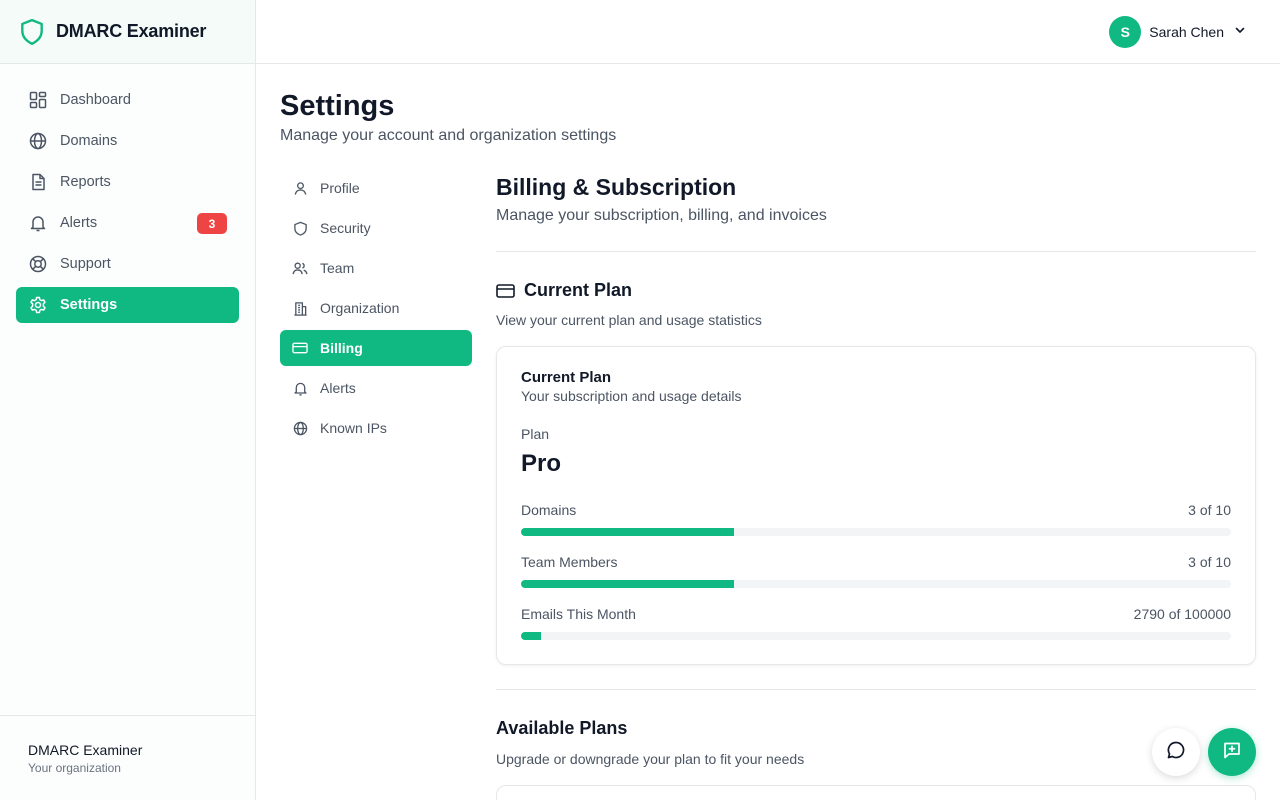 This screenshot has height=800, width=1280. Describe the element at coordinates (38, 182) in the screenshot. I see `file-icon` at that location.